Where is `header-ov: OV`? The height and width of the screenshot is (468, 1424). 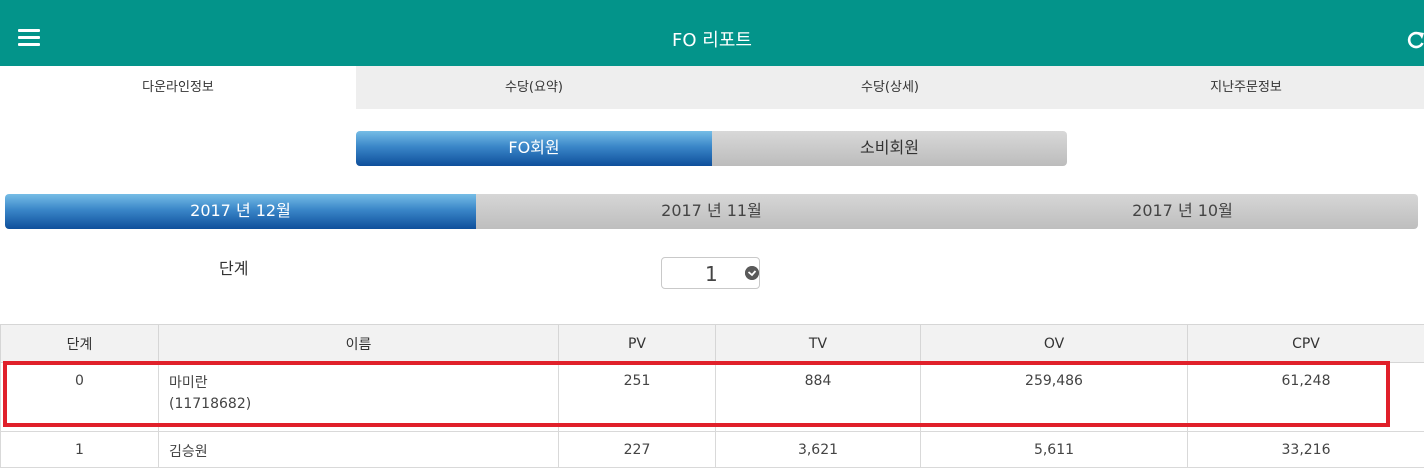 header-ov: OV is located at coordinates (1054, 344).